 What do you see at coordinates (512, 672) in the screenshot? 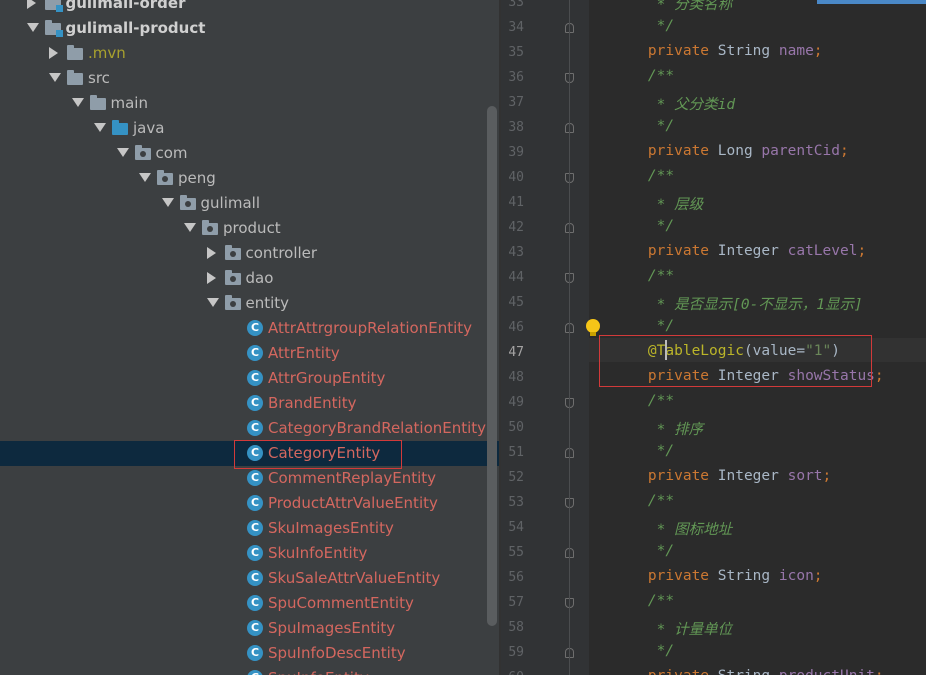
I see `line-number: 60` at bounding box center [512, 672].